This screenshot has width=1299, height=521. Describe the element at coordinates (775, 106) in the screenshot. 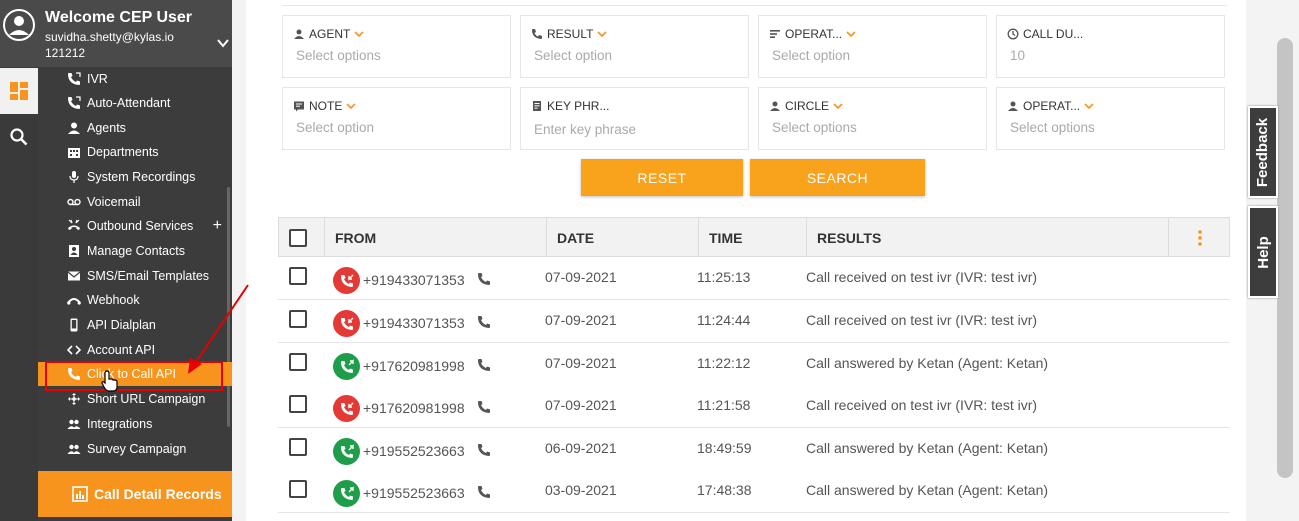

I see `headset-person-icon` at that location.